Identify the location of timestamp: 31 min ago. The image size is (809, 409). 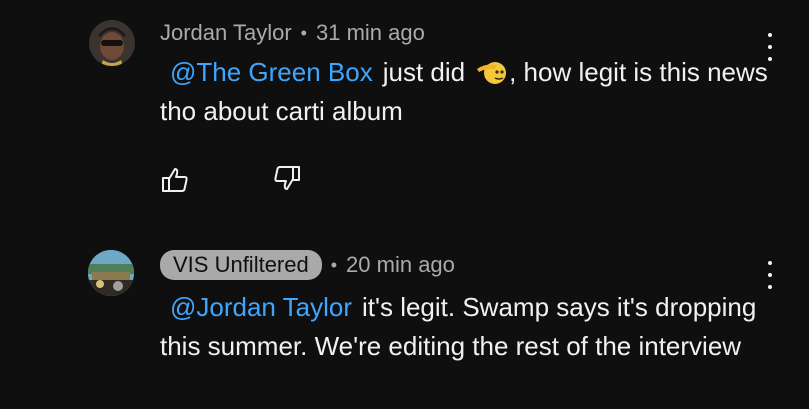
(370, 33).